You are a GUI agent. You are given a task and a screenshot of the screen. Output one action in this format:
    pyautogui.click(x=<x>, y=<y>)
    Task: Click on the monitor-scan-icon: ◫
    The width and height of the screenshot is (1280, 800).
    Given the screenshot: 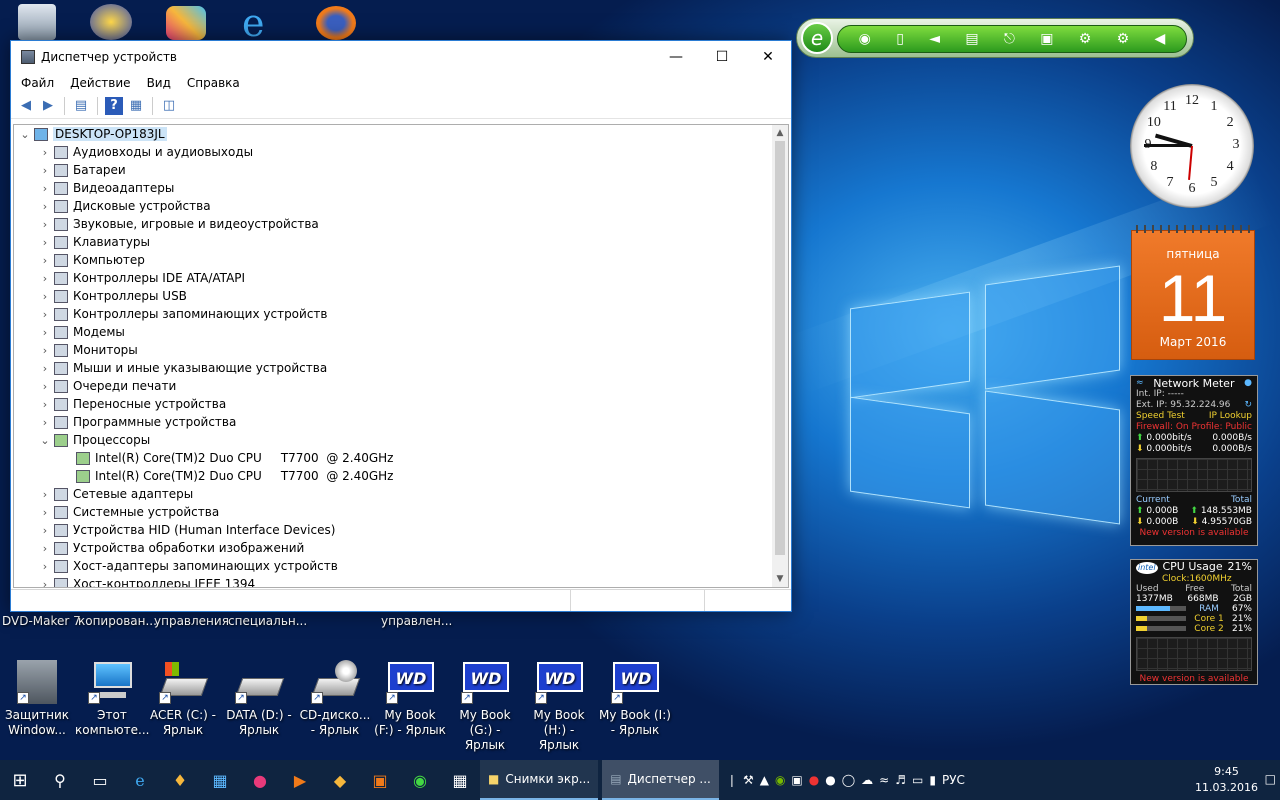 What is the action you would take?
    pyautogui.click(x=169, y=106)
    